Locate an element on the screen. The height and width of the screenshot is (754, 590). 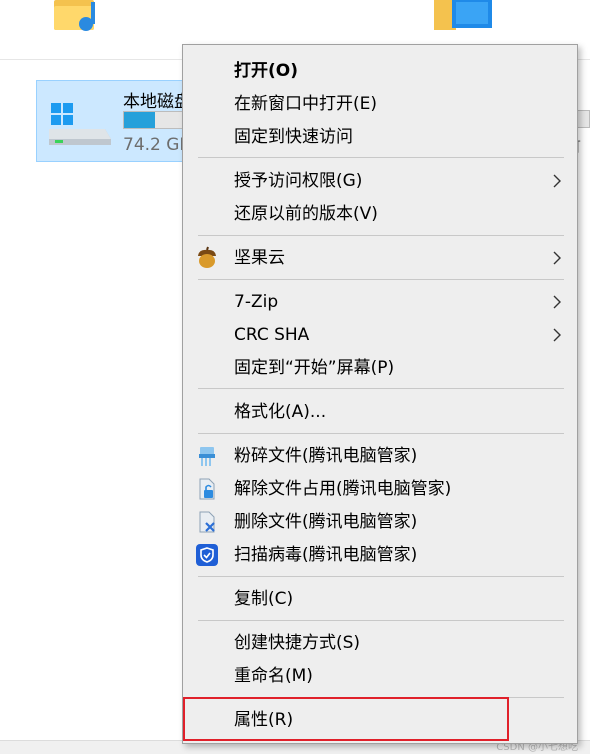
desktop-folder-icon is located at coordinates (464, 16).